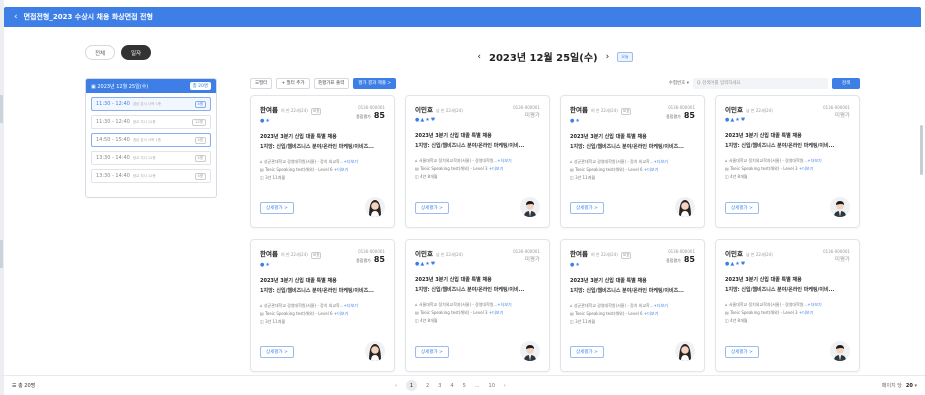 The image size is (925, 395). I want to click on chevron-left-icon: ‹, so click(16, 17).